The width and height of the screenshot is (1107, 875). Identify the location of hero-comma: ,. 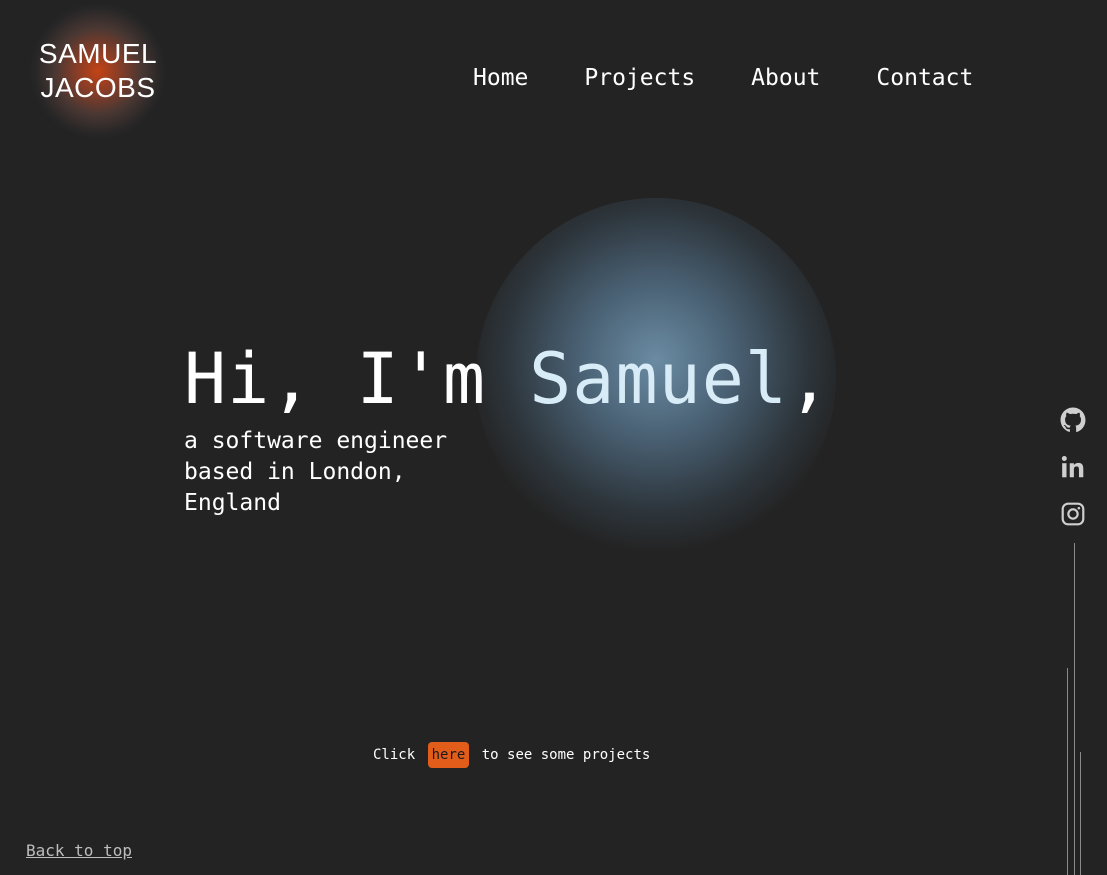
(810, 379).